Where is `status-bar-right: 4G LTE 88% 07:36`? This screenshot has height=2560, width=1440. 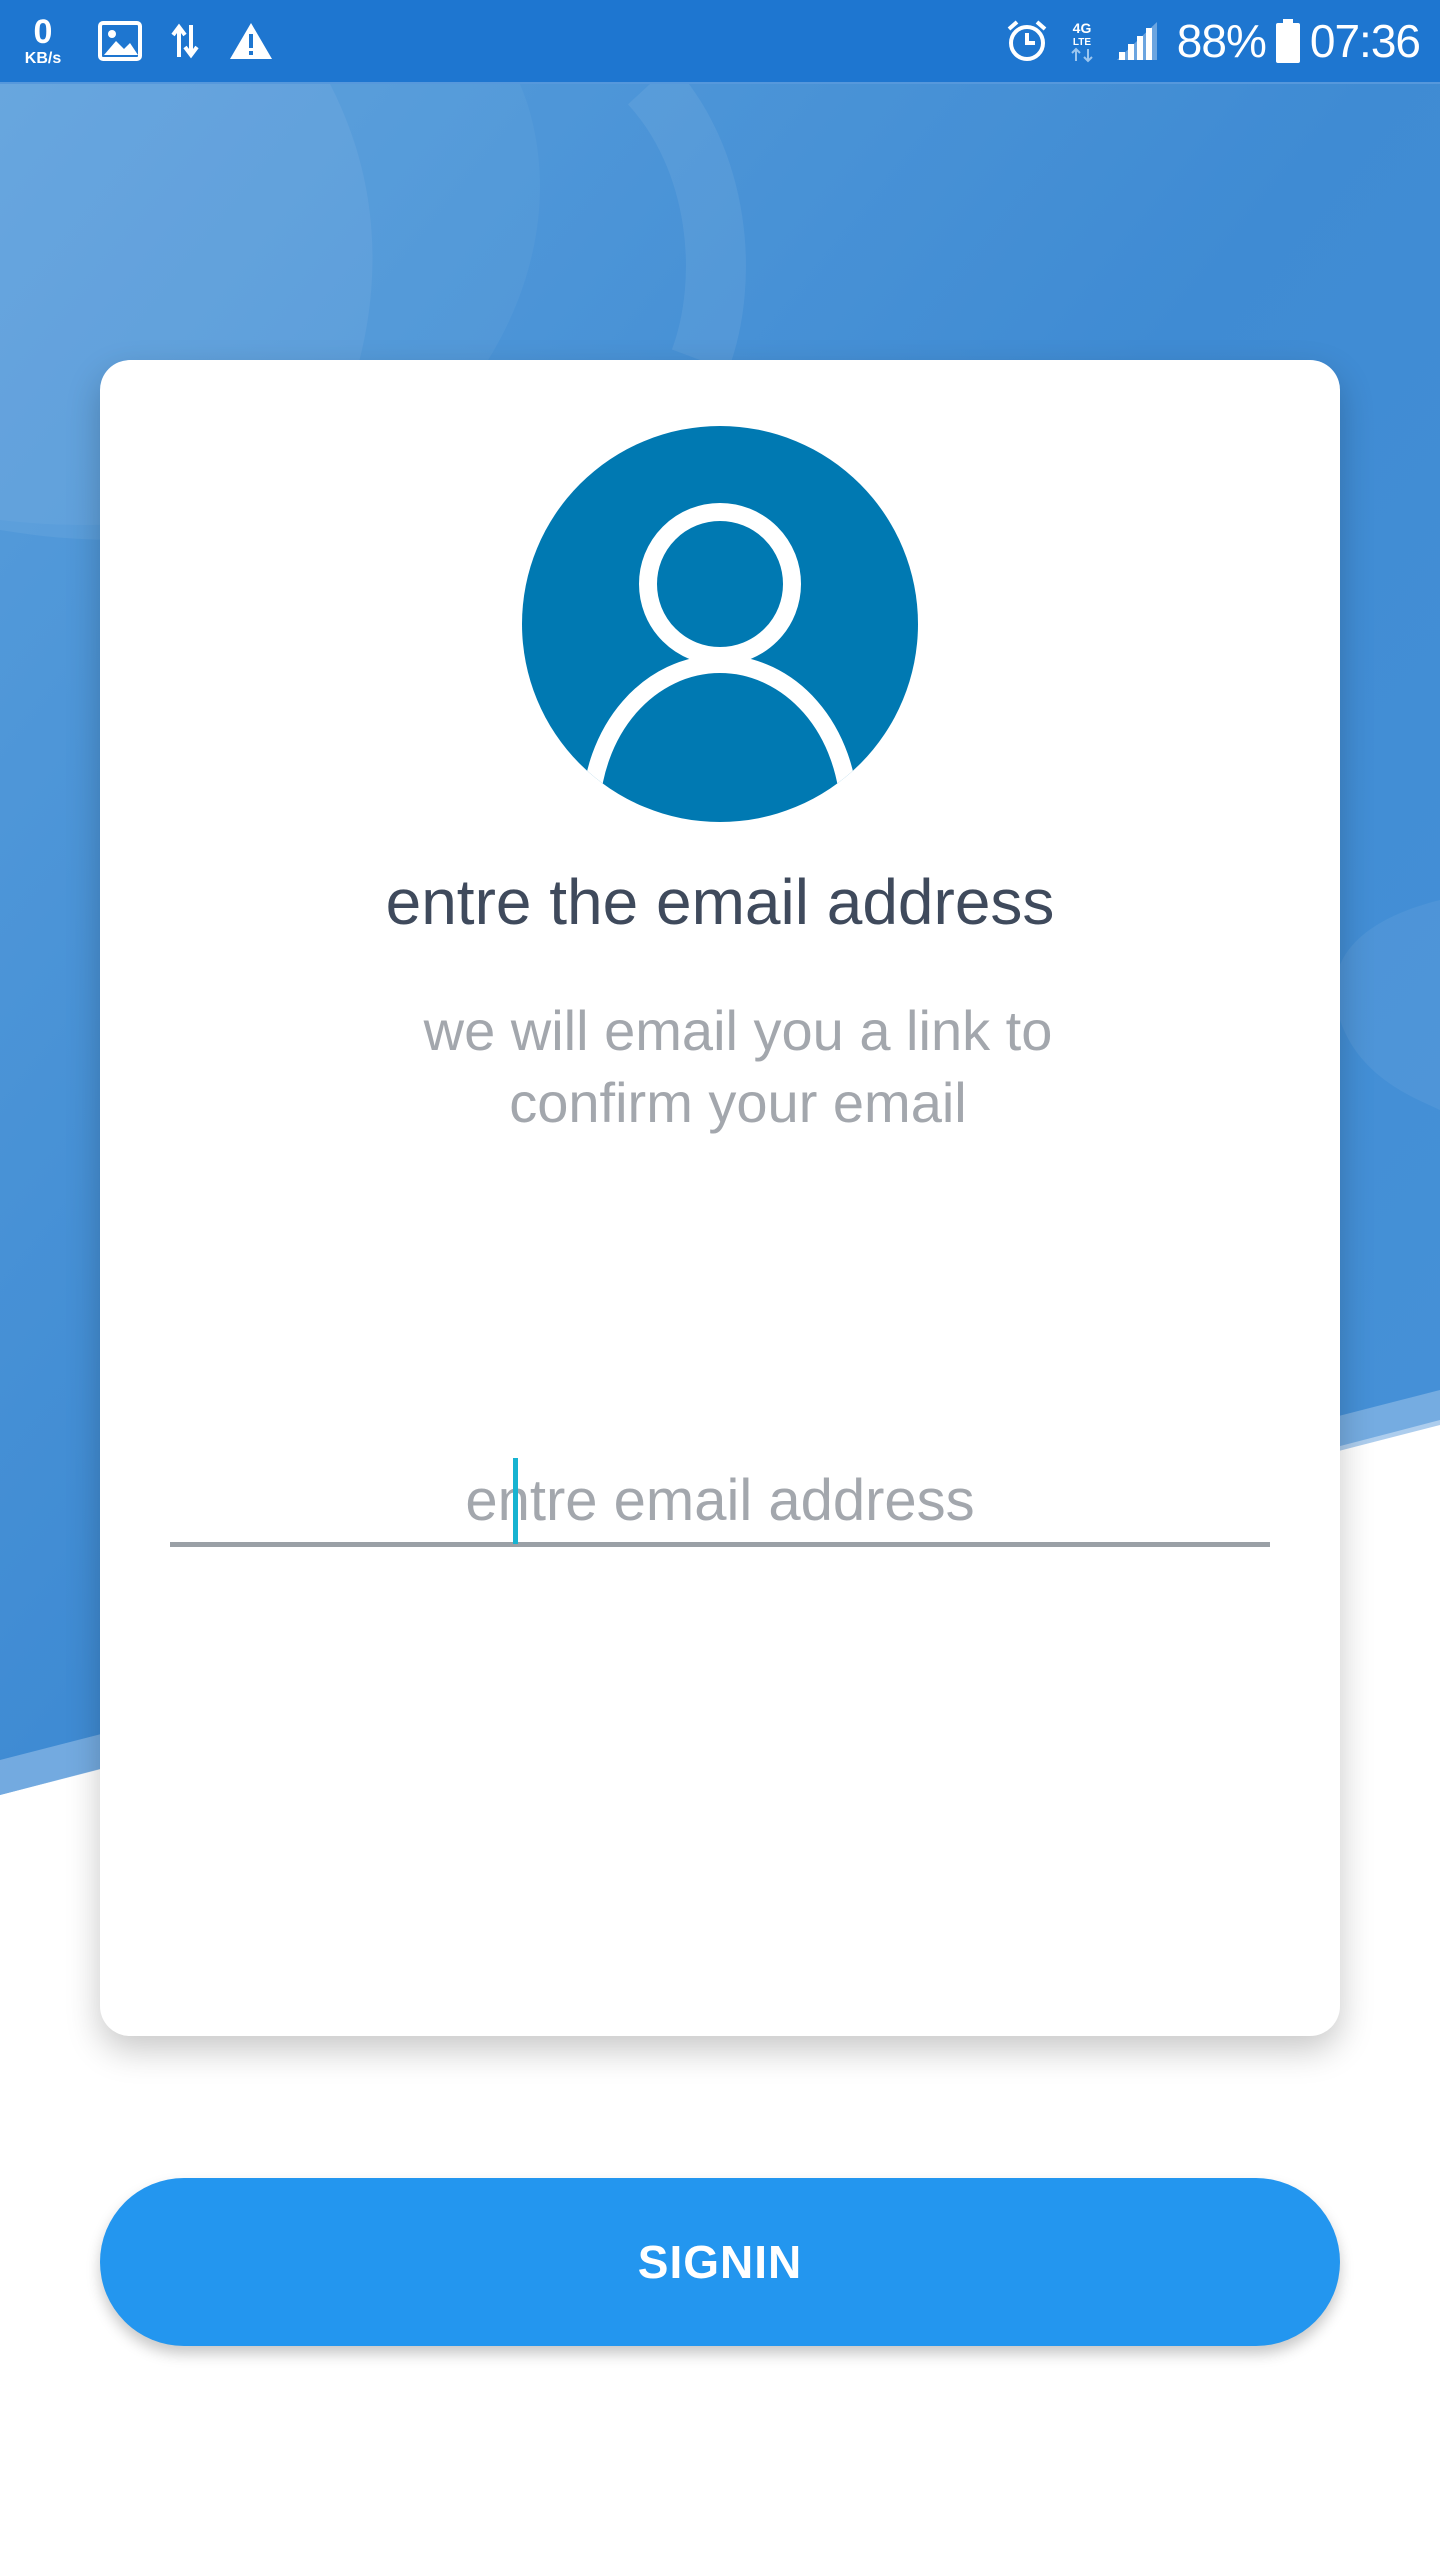 status-bar-right: 4G LTE 88% 07:36 is located at coordinates (1213, 41).